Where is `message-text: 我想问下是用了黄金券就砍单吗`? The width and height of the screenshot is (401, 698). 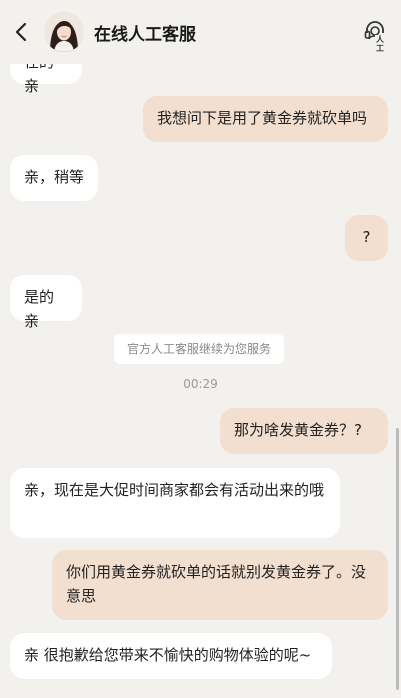
message-text: 我想问下是用了黄金券就砍单吗 is located at coordinates (262, 118).